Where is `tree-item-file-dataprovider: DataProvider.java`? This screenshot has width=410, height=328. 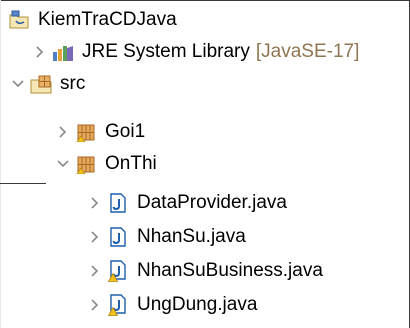 tree-item-file-dataprovider: DataProvider.java is located at coordinates (187, 203).